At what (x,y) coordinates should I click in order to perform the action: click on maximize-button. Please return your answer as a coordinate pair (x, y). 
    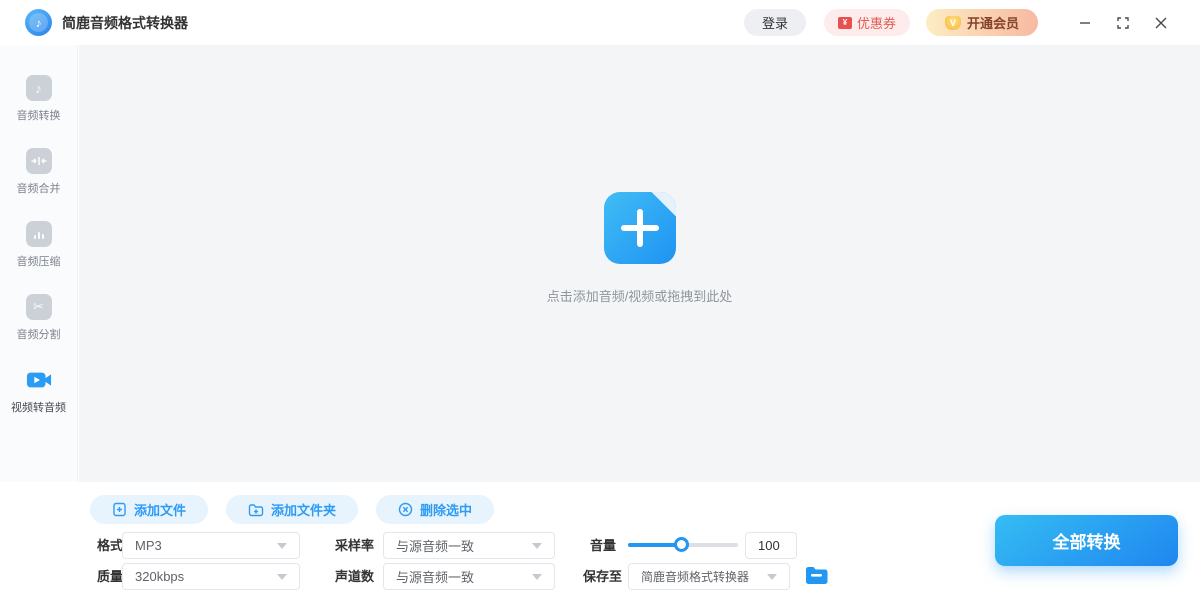
    Looking at the image, I should click on (1123, 23).